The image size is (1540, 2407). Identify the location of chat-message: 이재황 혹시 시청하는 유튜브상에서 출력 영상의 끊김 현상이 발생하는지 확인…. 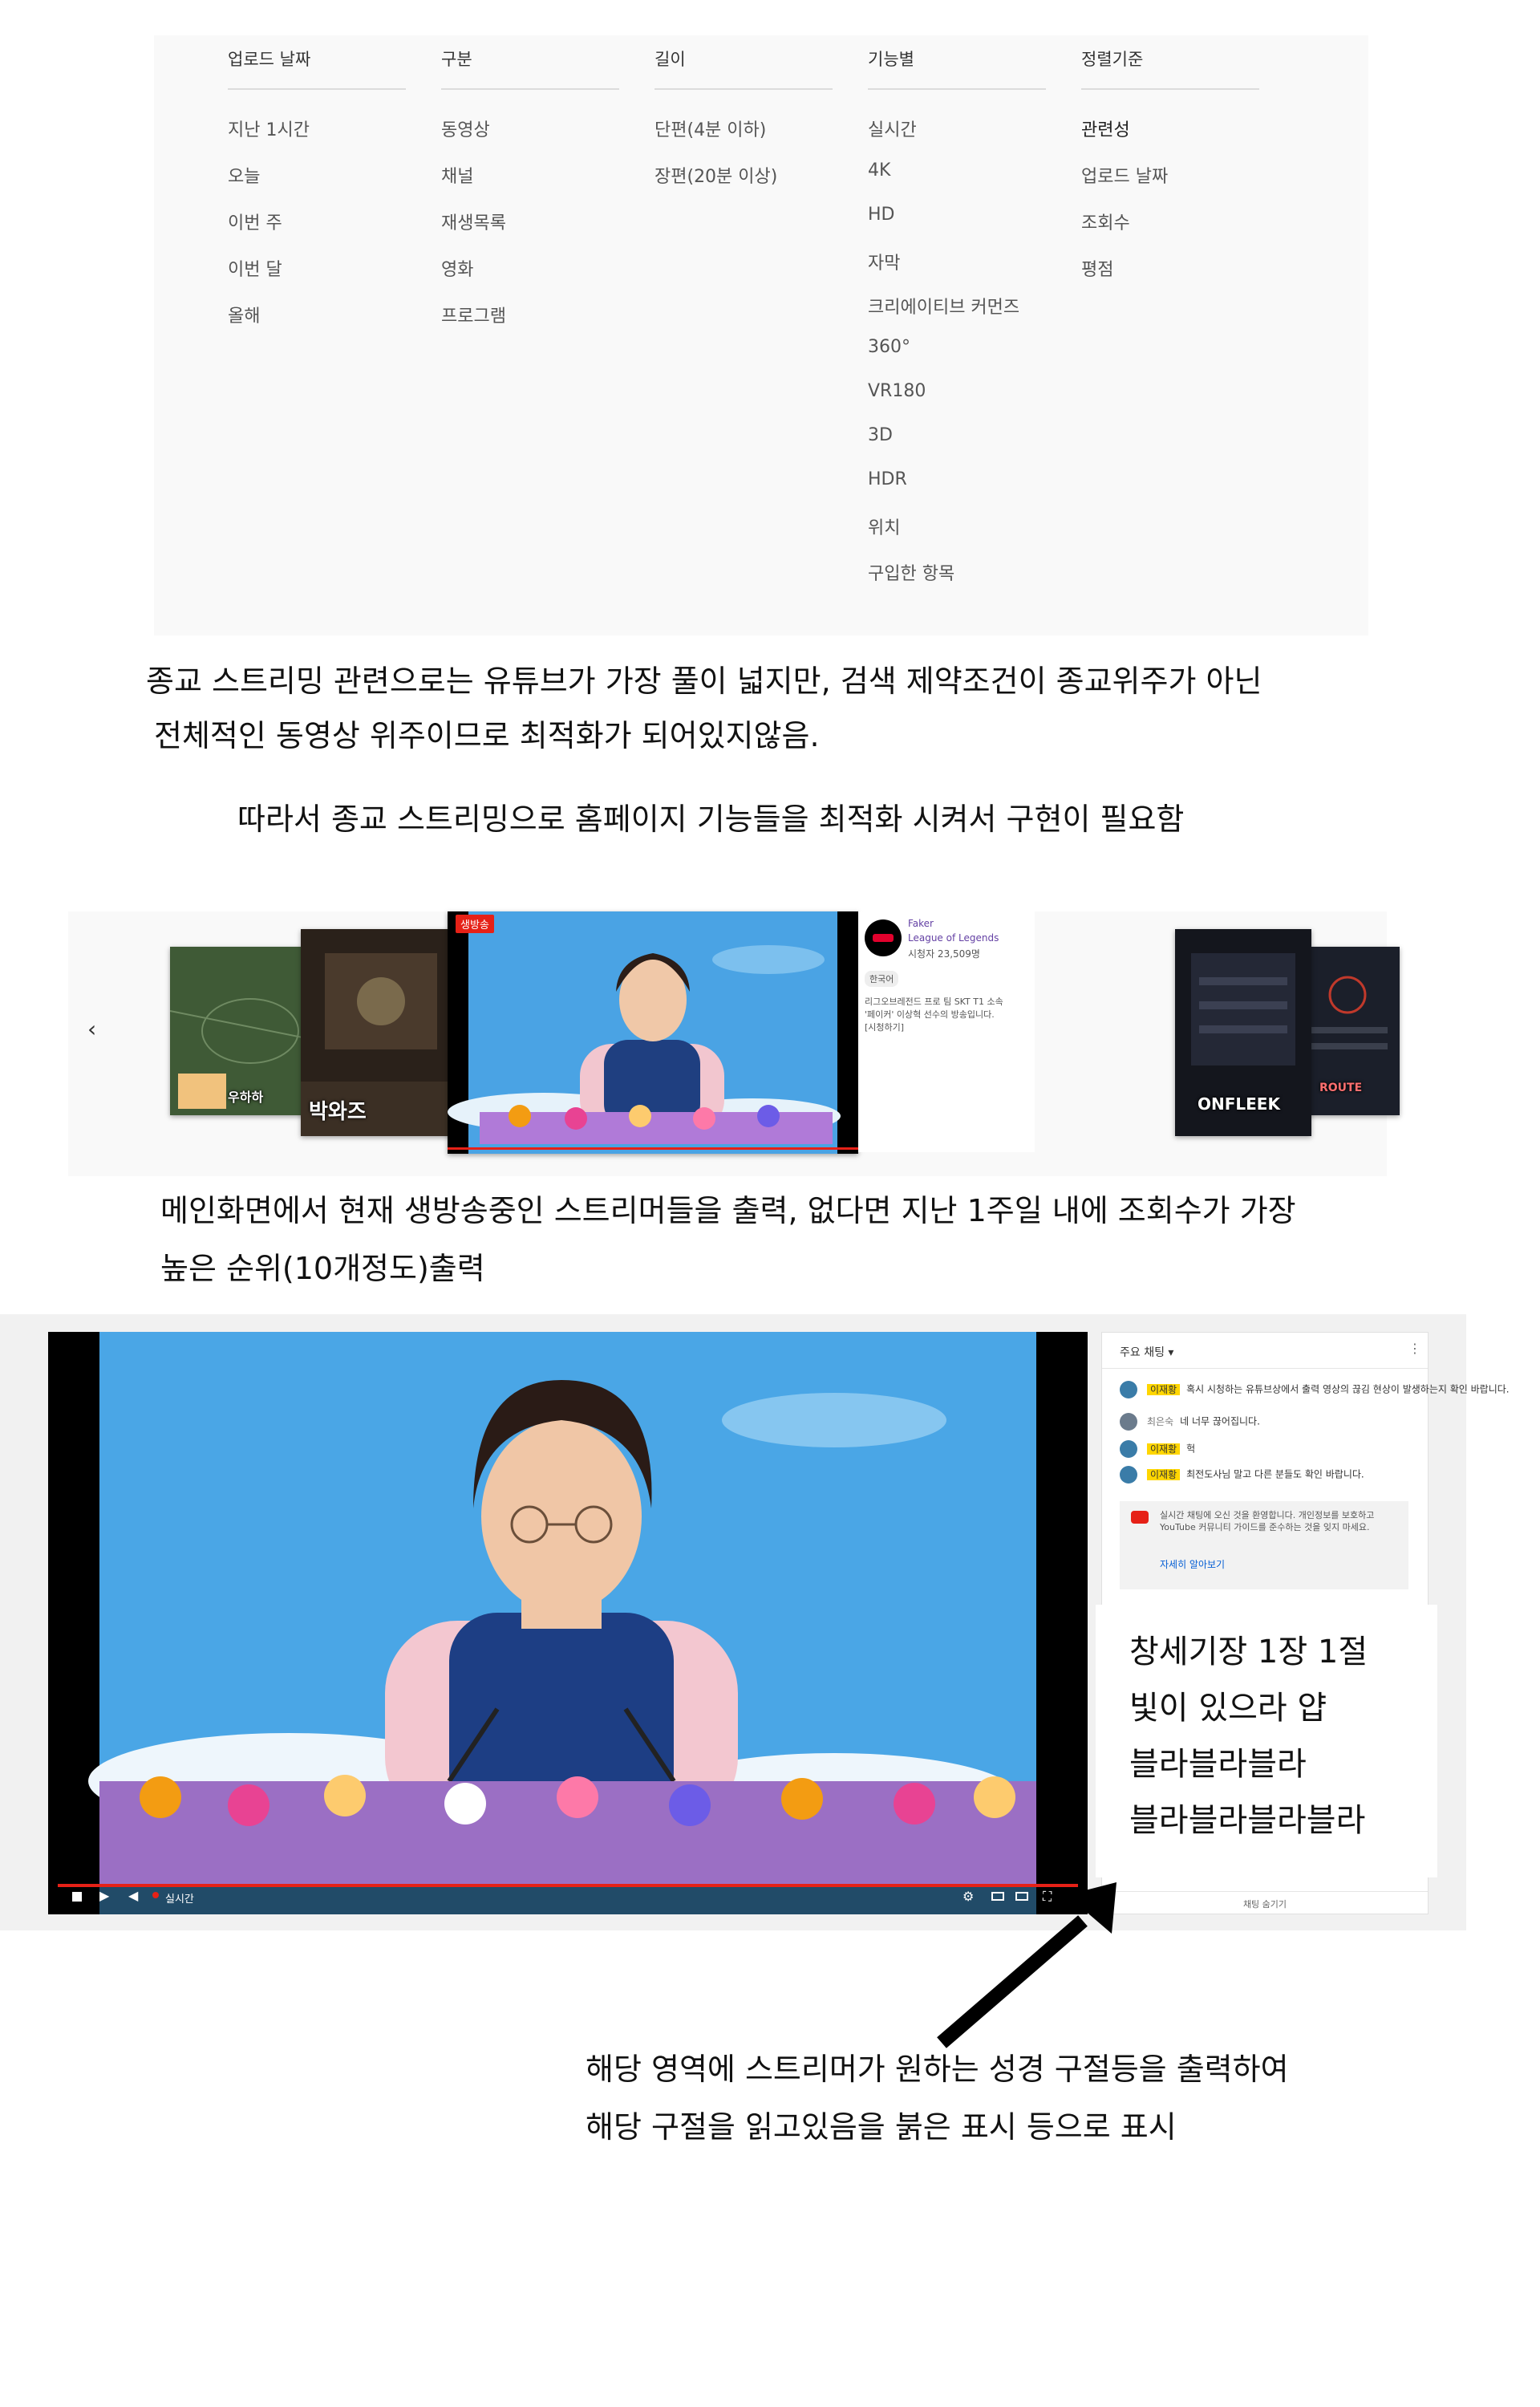
(1315, 1389).